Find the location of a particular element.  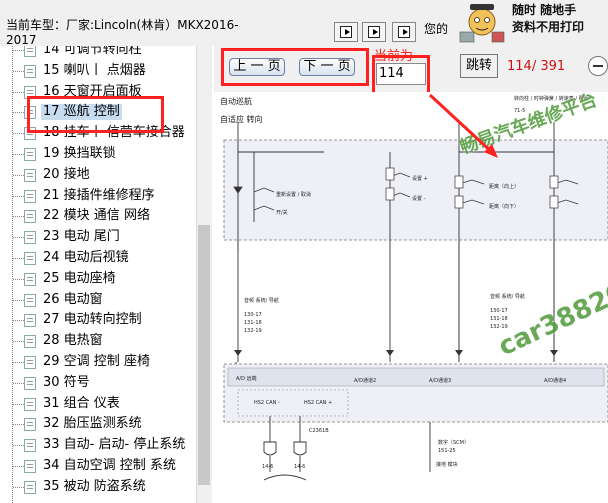

sidebar-item: 29 空调 控制 座椅 is located at coordinates (98, 362).